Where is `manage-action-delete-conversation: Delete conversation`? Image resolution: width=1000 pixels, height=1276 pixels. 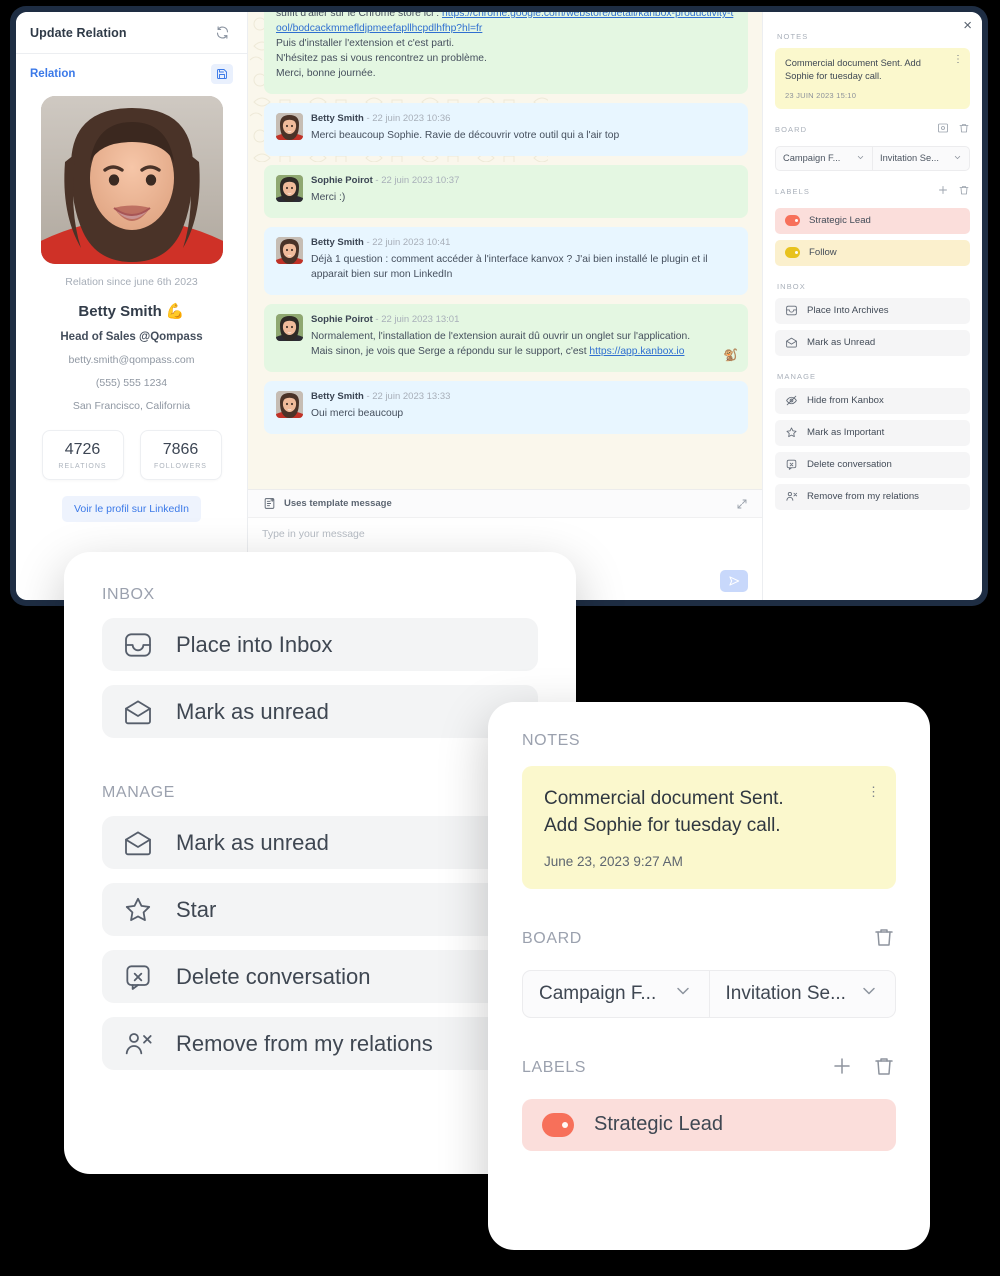 manage-action-delete-conversation: Delete conversation is located at coordinates (872, 464).